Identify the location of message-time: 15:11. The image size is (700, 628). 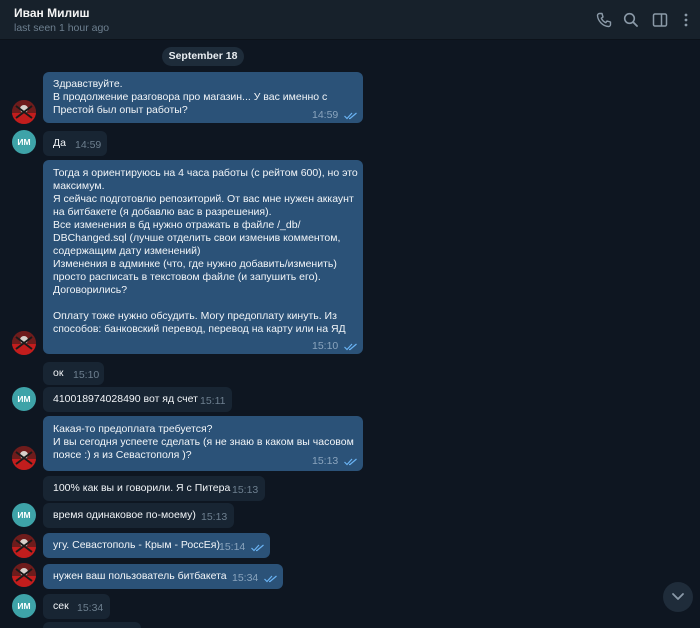
(213, 401).